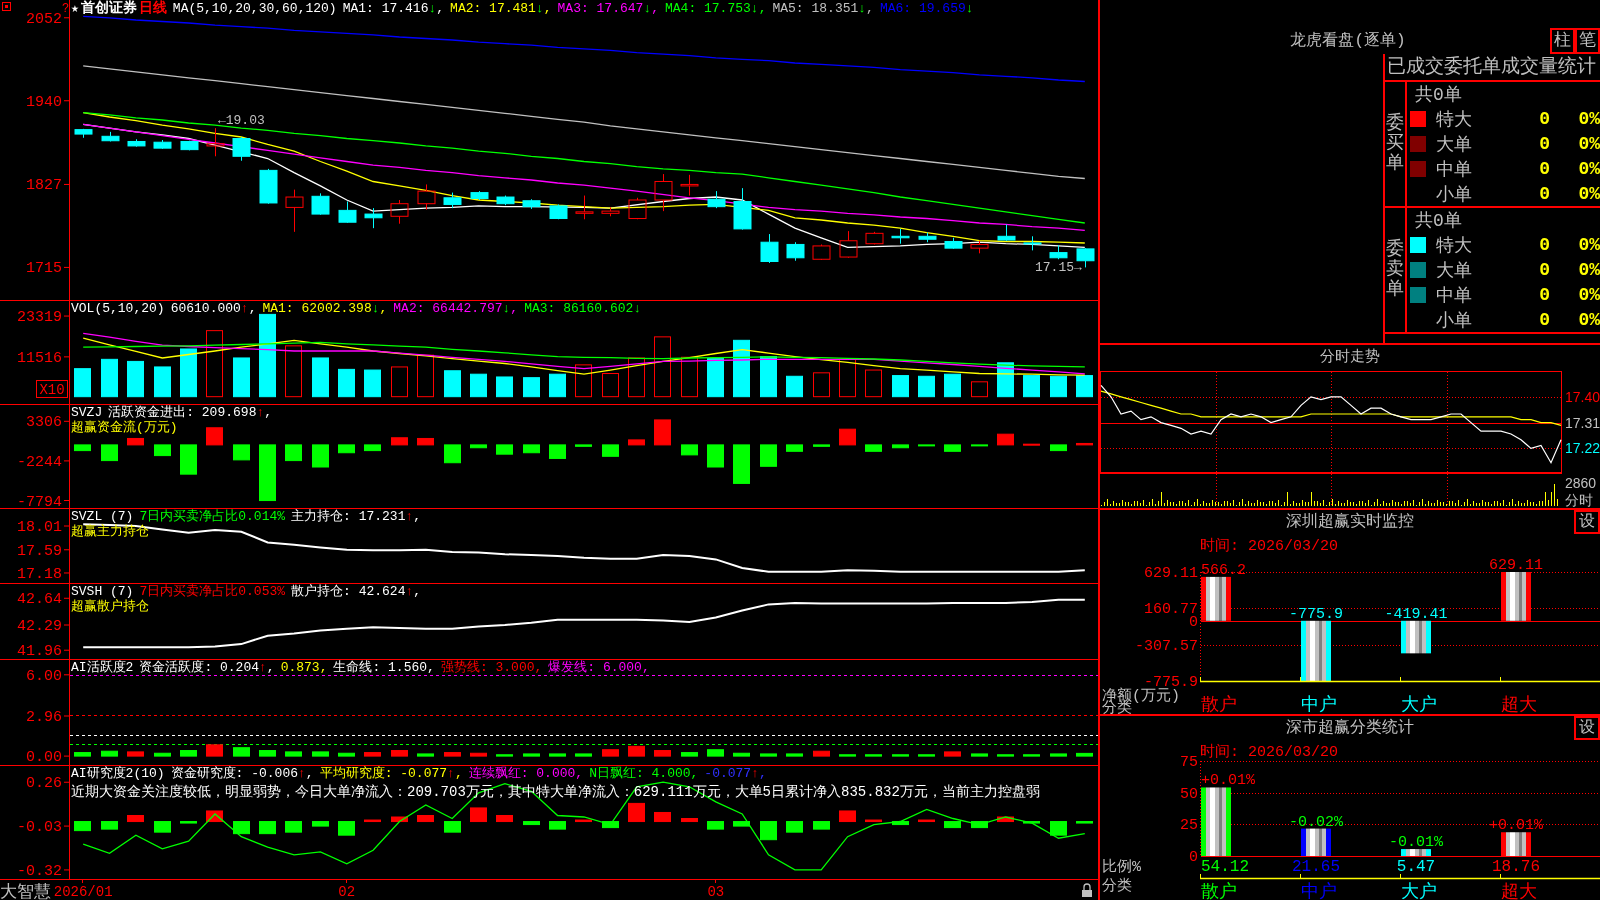  What do you see at coordinates (124, 427) in the screenshot?
I see `indicator-title: 超赢资金流(万元)` at bounding box center [124, 427].